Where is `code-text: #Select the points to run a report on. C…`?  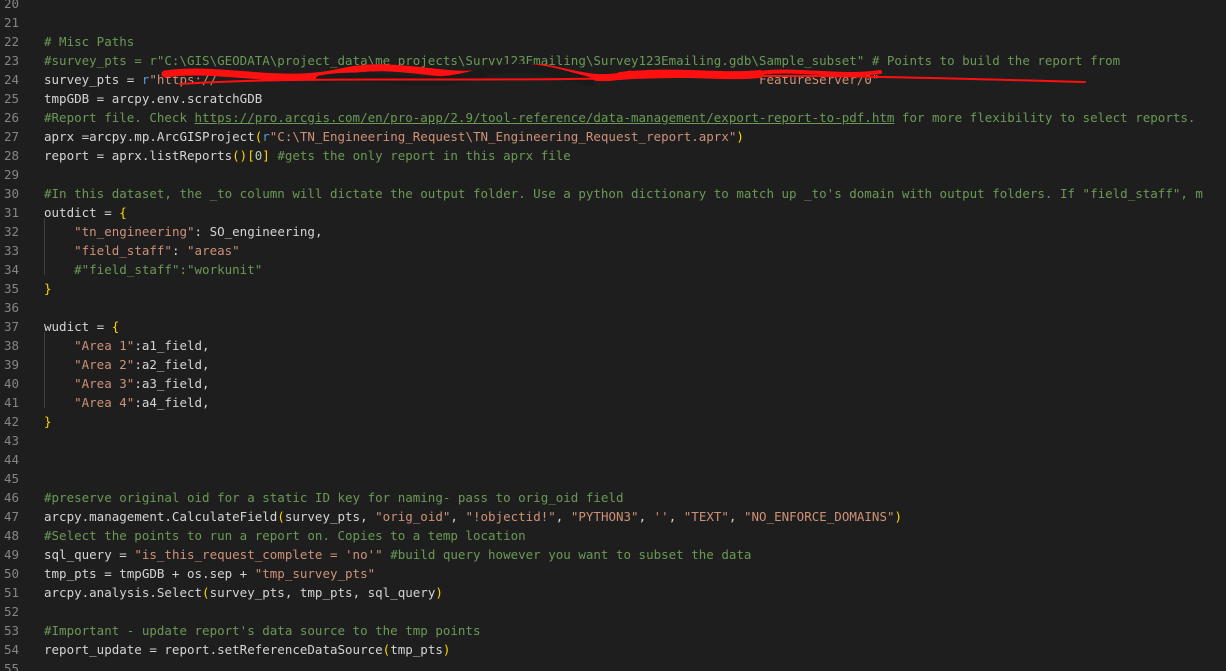
code-text: #Select the points to run a report on. C… is located at coordinates (285, 535).